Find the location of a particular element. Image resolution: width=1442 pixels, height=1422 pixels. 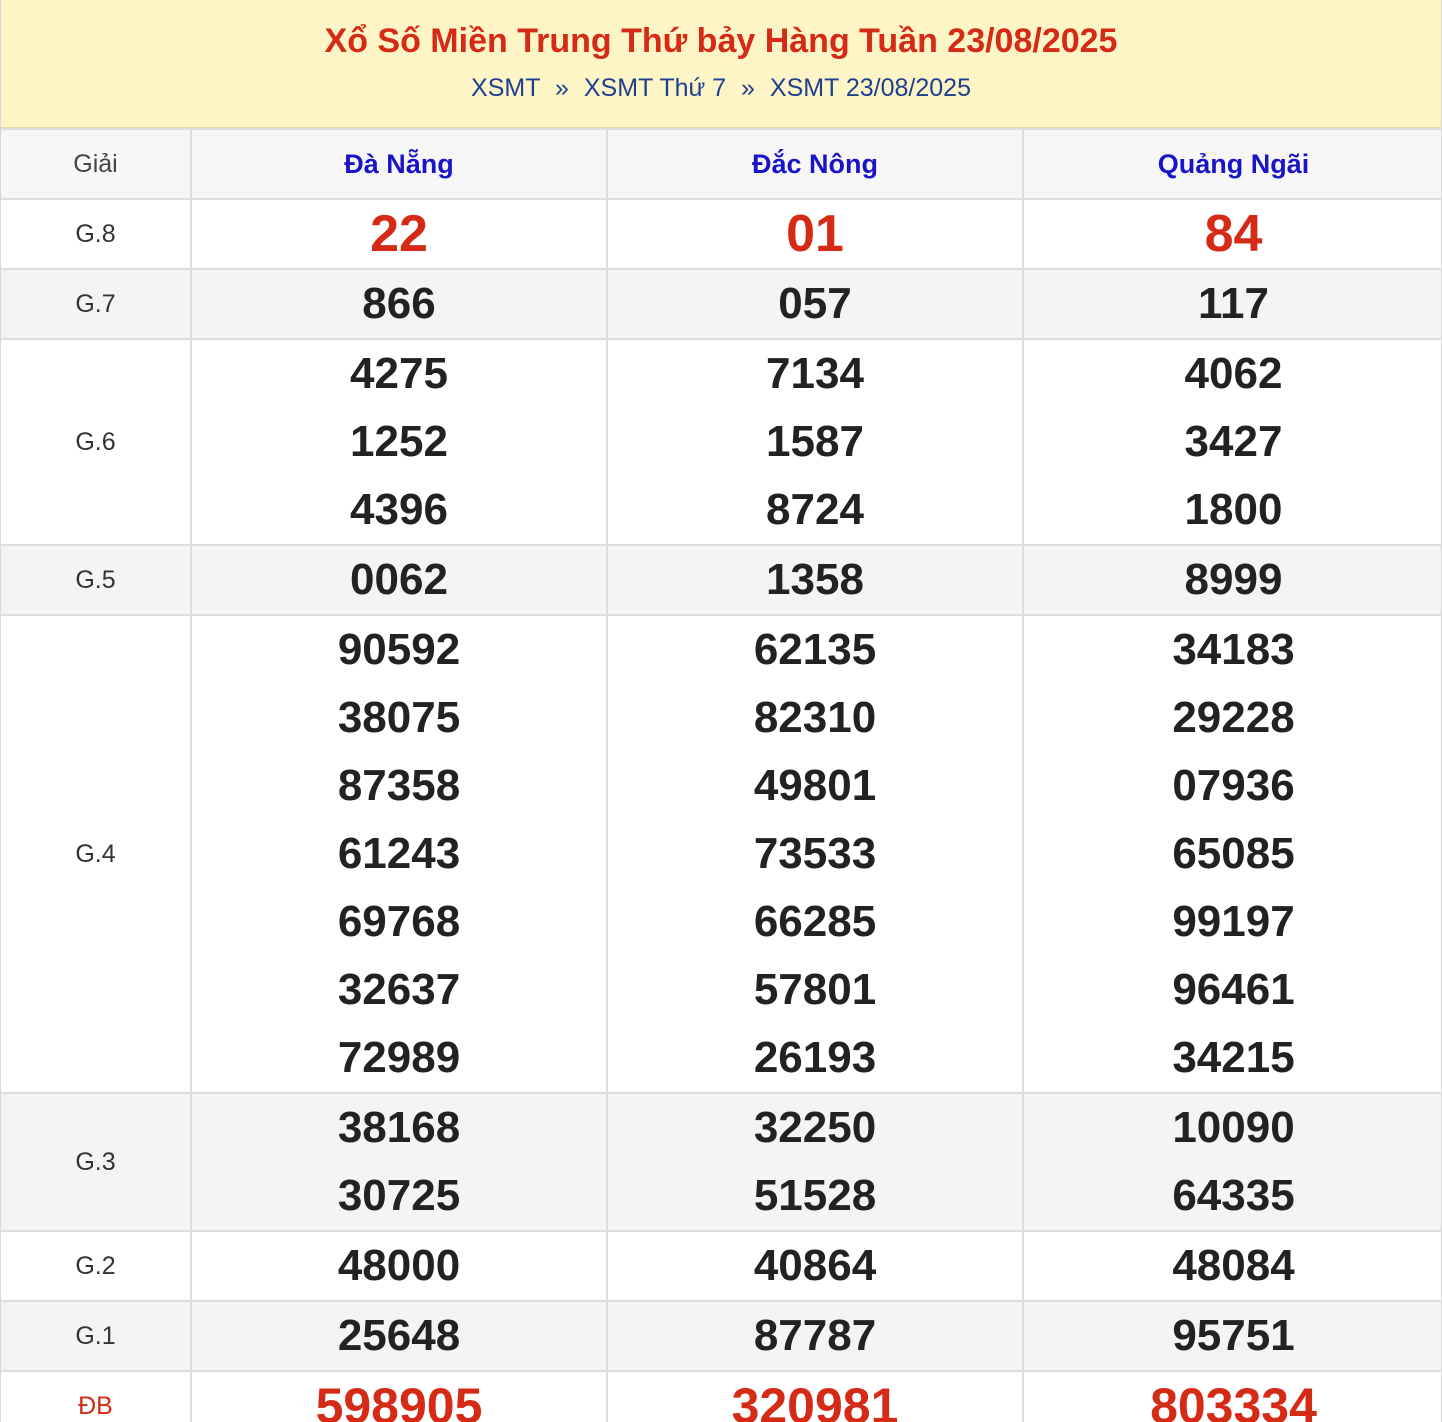

result-cell: 22 is located at coordinates (398, 233).